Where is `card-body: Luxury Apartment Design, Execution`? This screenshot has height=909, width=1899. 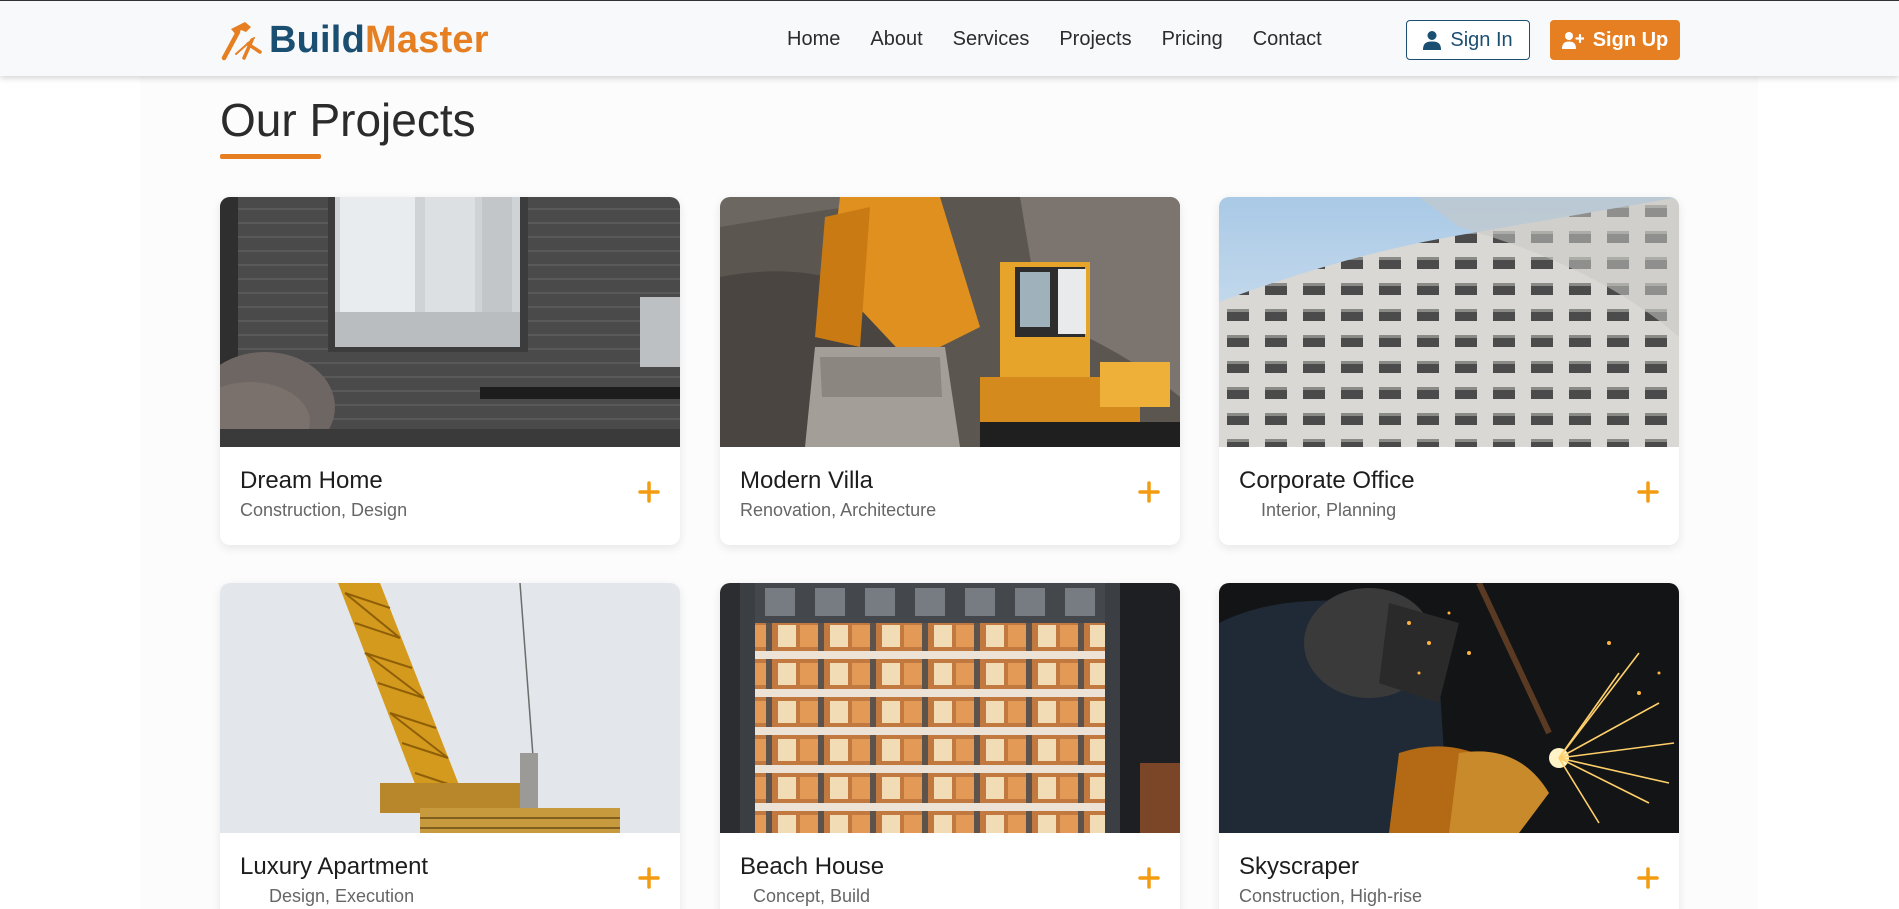
card-body: Luxury Apartment Design, Execution is located at coordinates (450, 871).